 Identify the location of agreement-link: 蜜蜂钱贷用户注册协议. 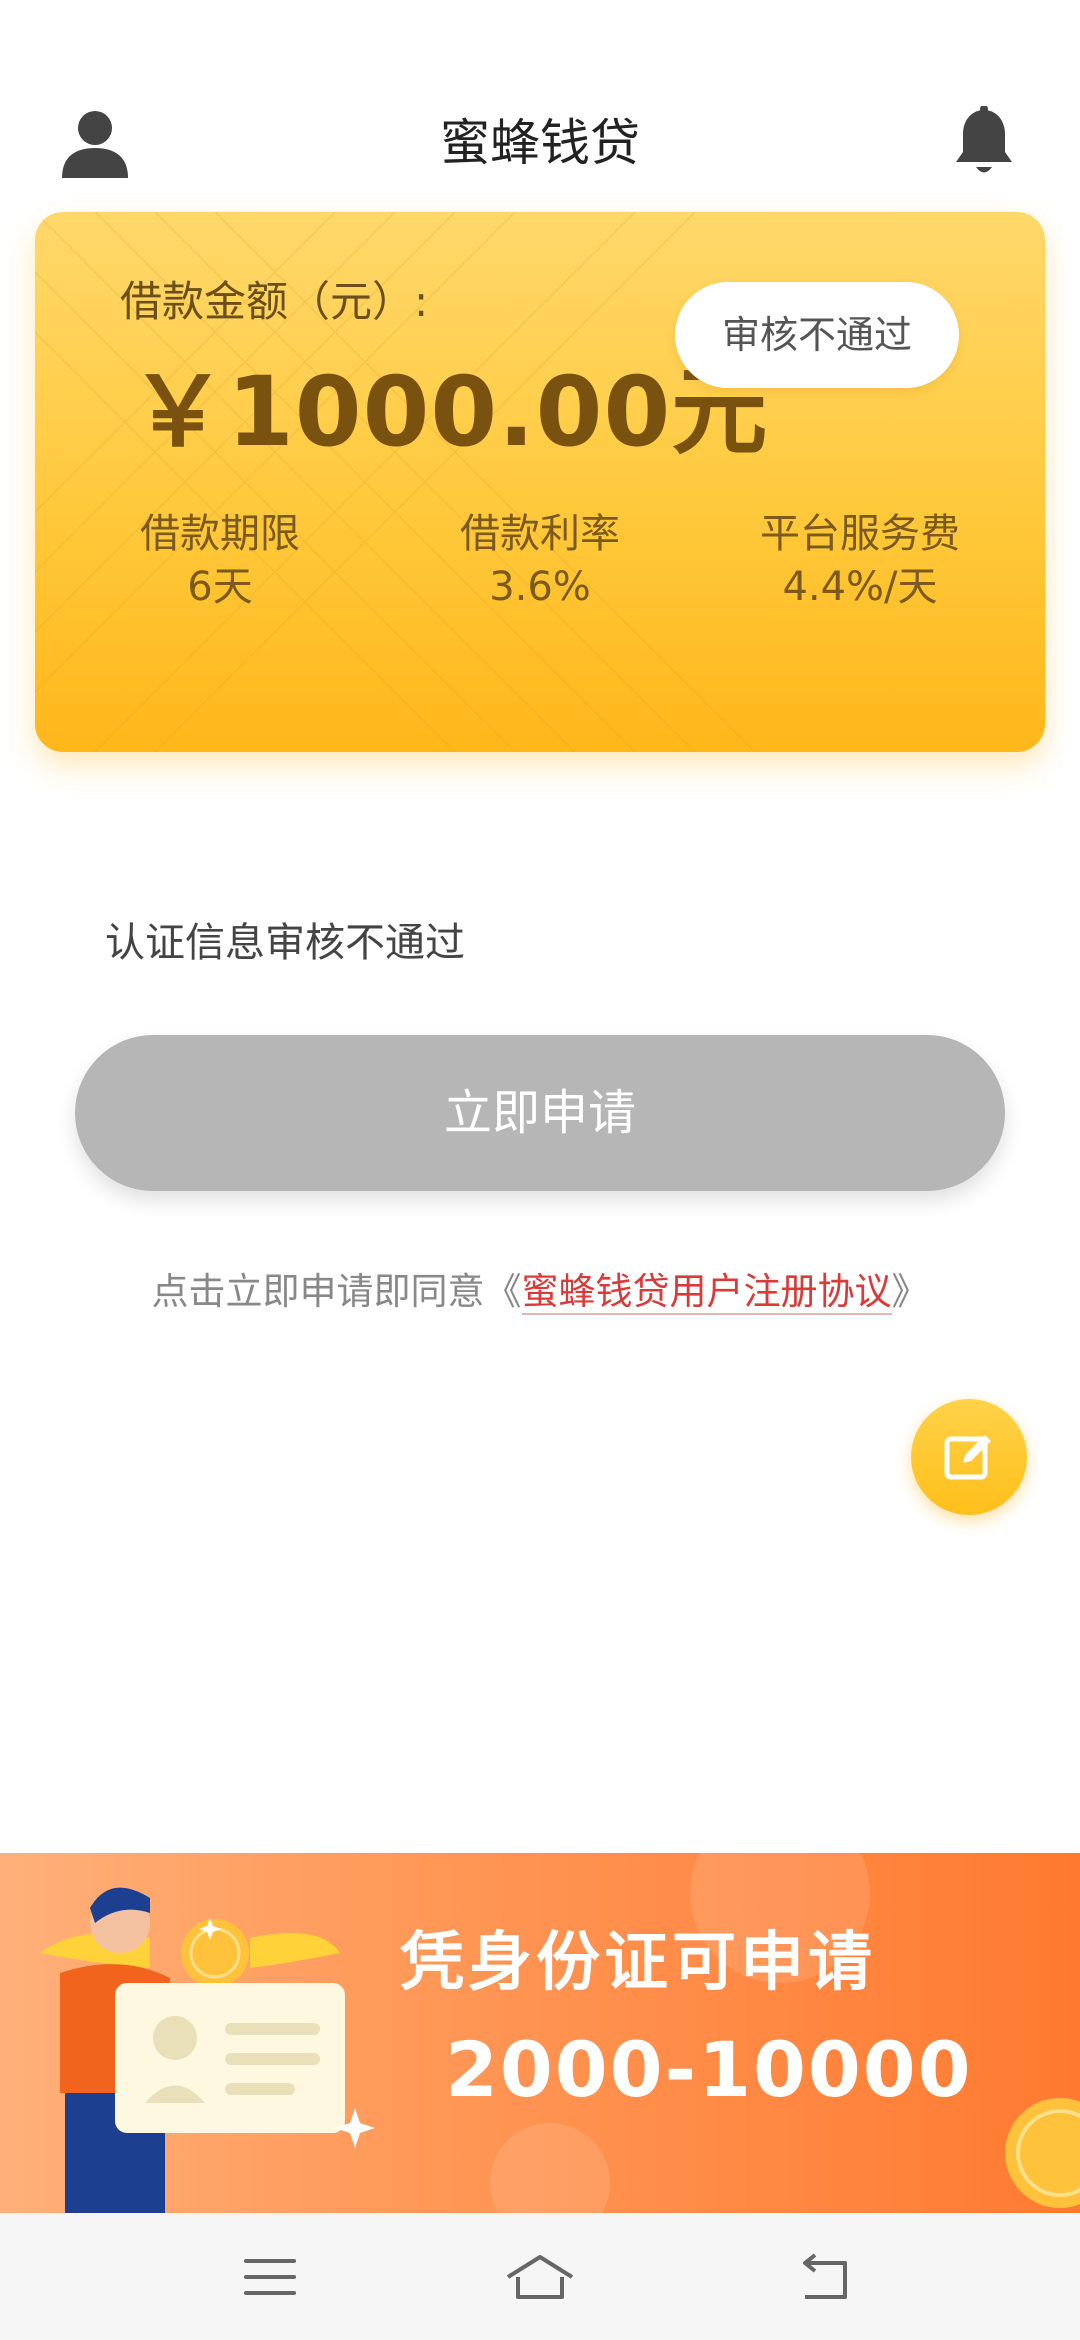
(706, 1292).